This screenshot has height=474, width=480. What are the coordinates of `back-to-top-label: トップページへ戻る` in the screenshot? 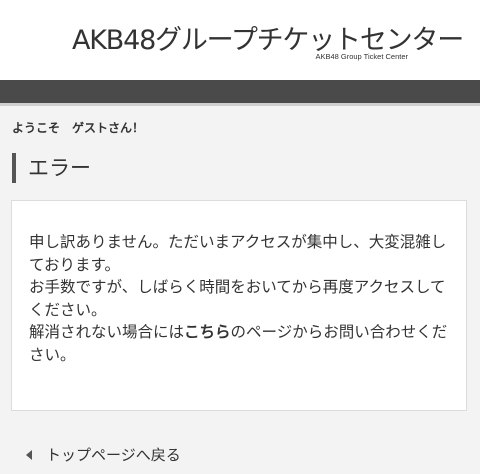 It's located at (113, 455).